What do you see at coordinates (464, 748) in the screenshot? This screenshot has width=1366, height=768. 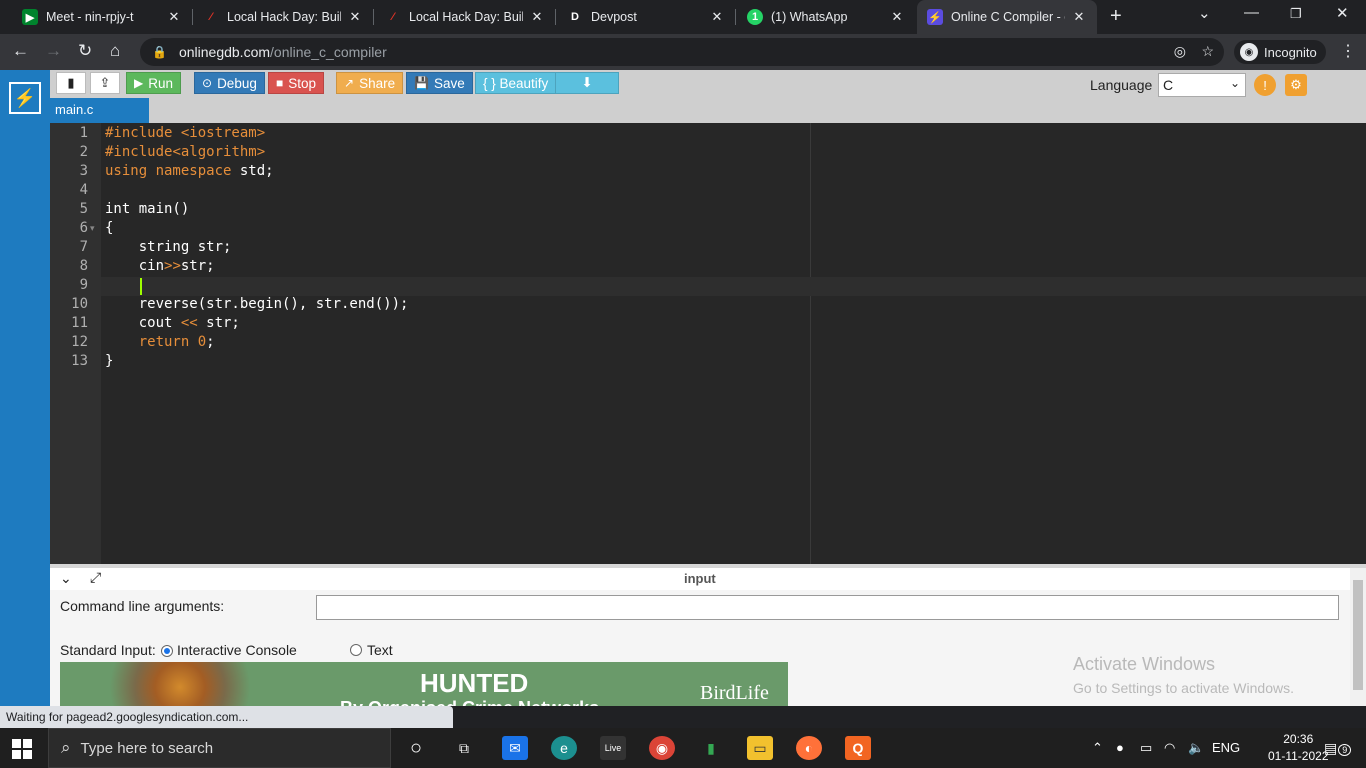 I see `task-view-icon: ⧉` at bounding box center [464, 748].